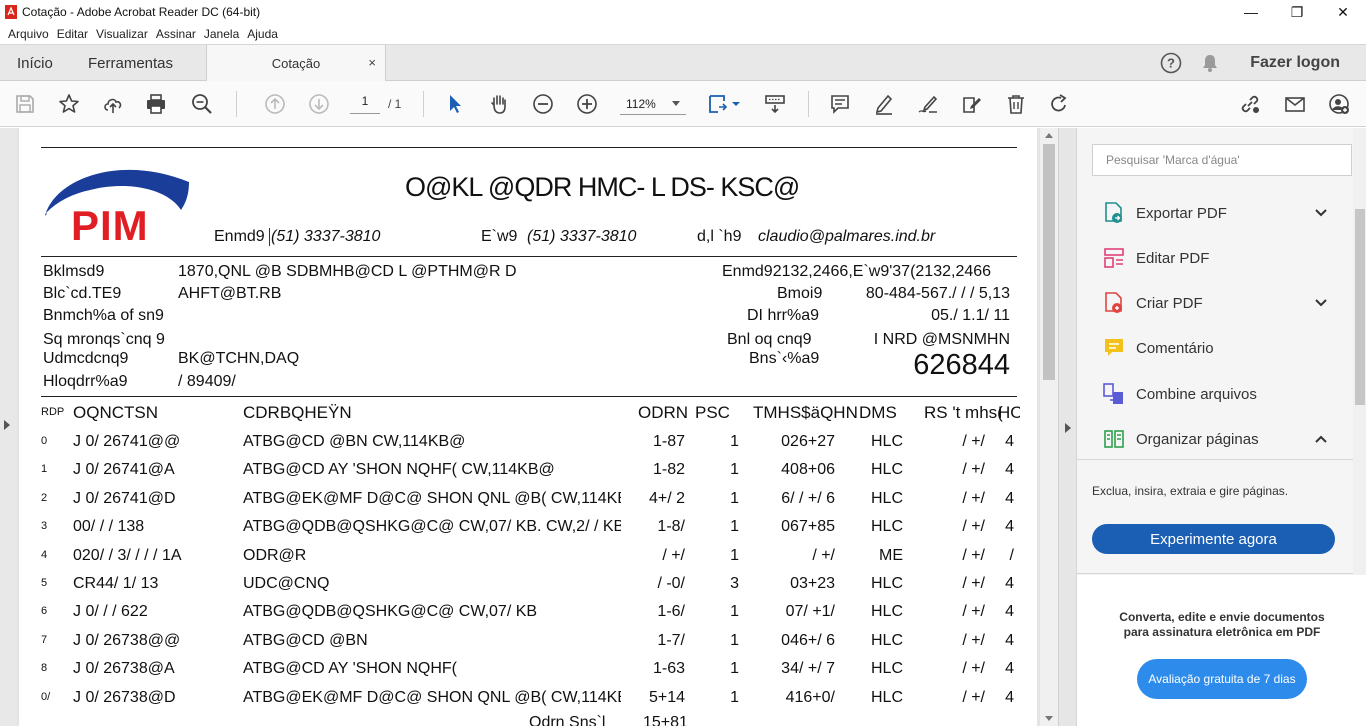  Describe the element at coordinates (1215, 459) in the screenshot. I see `divider` at that location.